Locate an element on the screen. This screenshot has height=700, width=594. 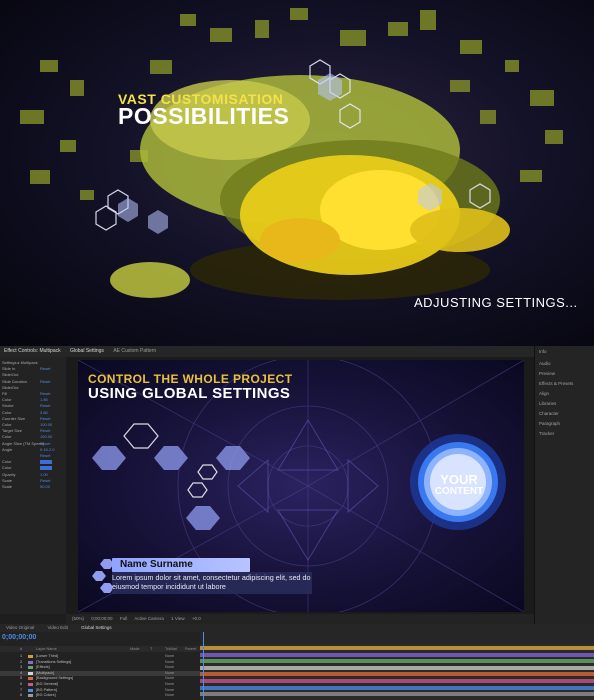
effect-row-value: 0:15.2.0 is located at coordinates (47, 450).